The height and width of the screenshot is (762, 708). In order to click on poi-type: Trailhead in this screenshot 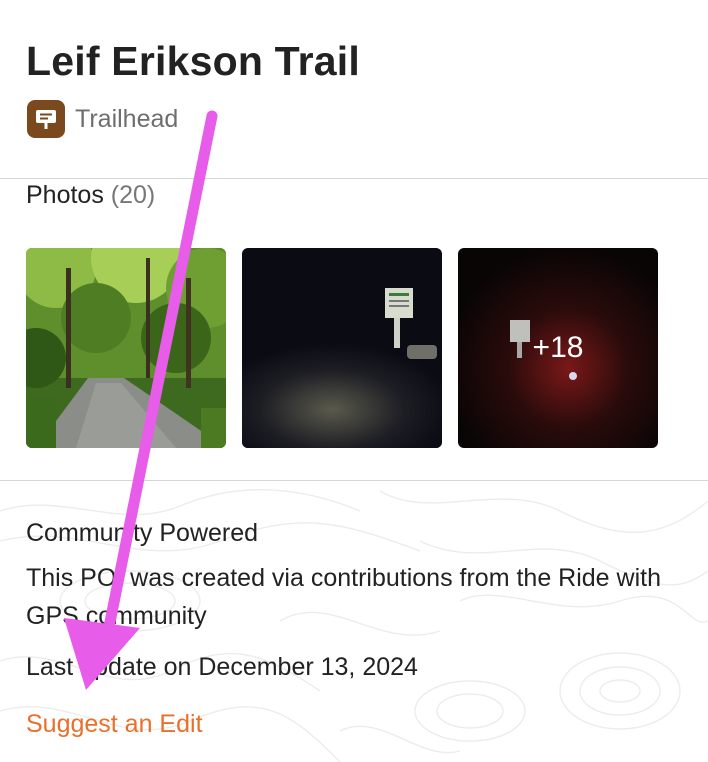, I will do `click(102, 119)`.